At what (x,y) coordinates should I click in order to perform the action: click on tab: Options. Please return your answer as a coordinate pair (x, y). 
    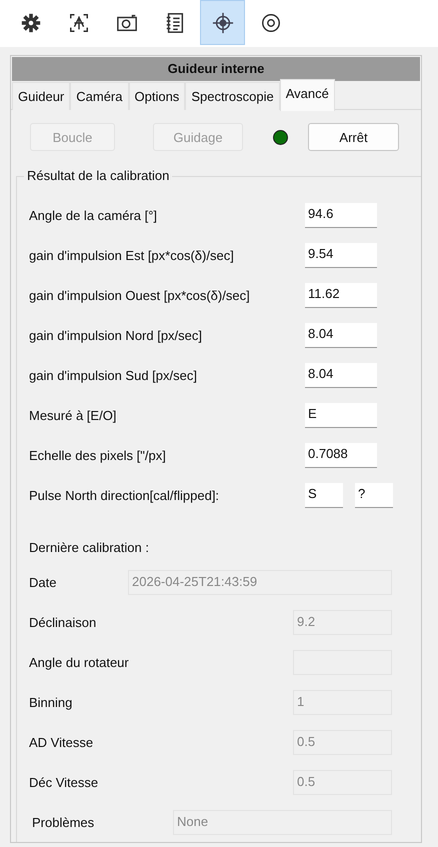
    Looking at the image, I should click on (157, 96).